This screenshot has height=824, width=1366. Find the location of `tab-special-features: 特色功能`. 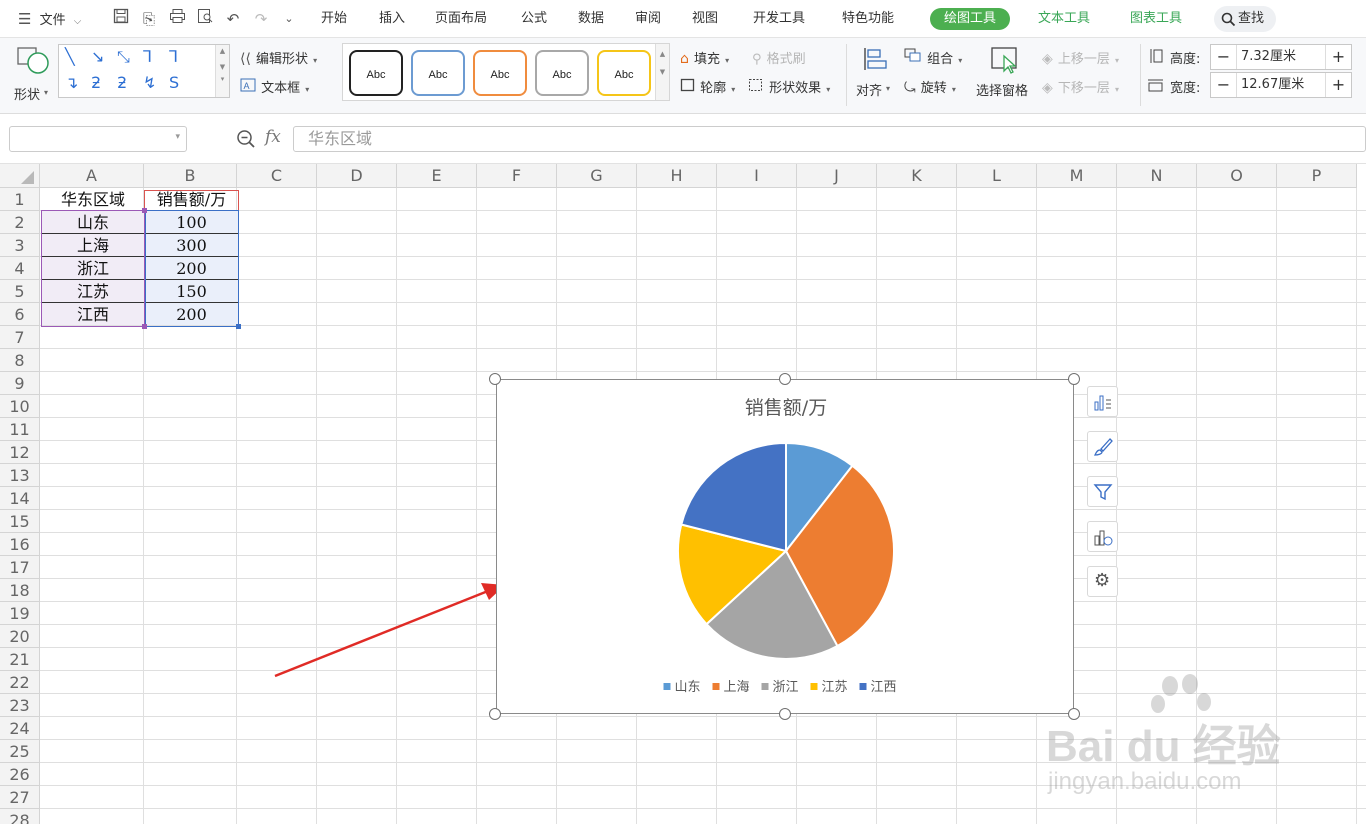

tab-special-features: 特色功能 is located at coordinates (868, 19).